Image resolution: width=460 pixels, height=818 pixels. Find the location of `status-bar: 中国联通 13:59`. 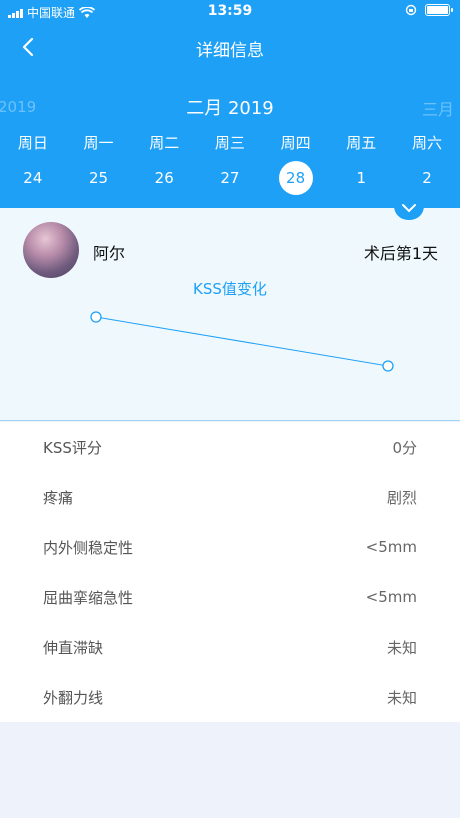

status-bar: 中国联通 13:59 is located at coordinates (230, 12).